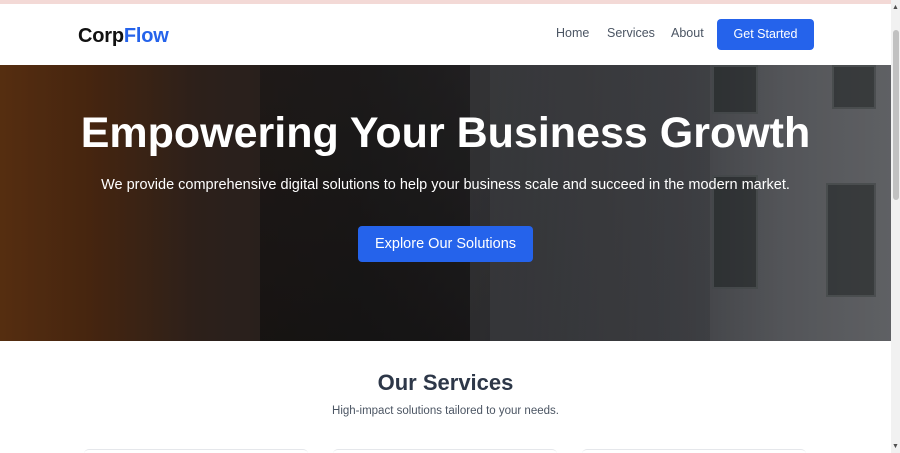 Image resolution: width=900 pixels, height=453 pixels. What do you see at coordinates (896, 115) in the screenshot?
I see `scrollbar-thumb` at bounding box center [896, 115].